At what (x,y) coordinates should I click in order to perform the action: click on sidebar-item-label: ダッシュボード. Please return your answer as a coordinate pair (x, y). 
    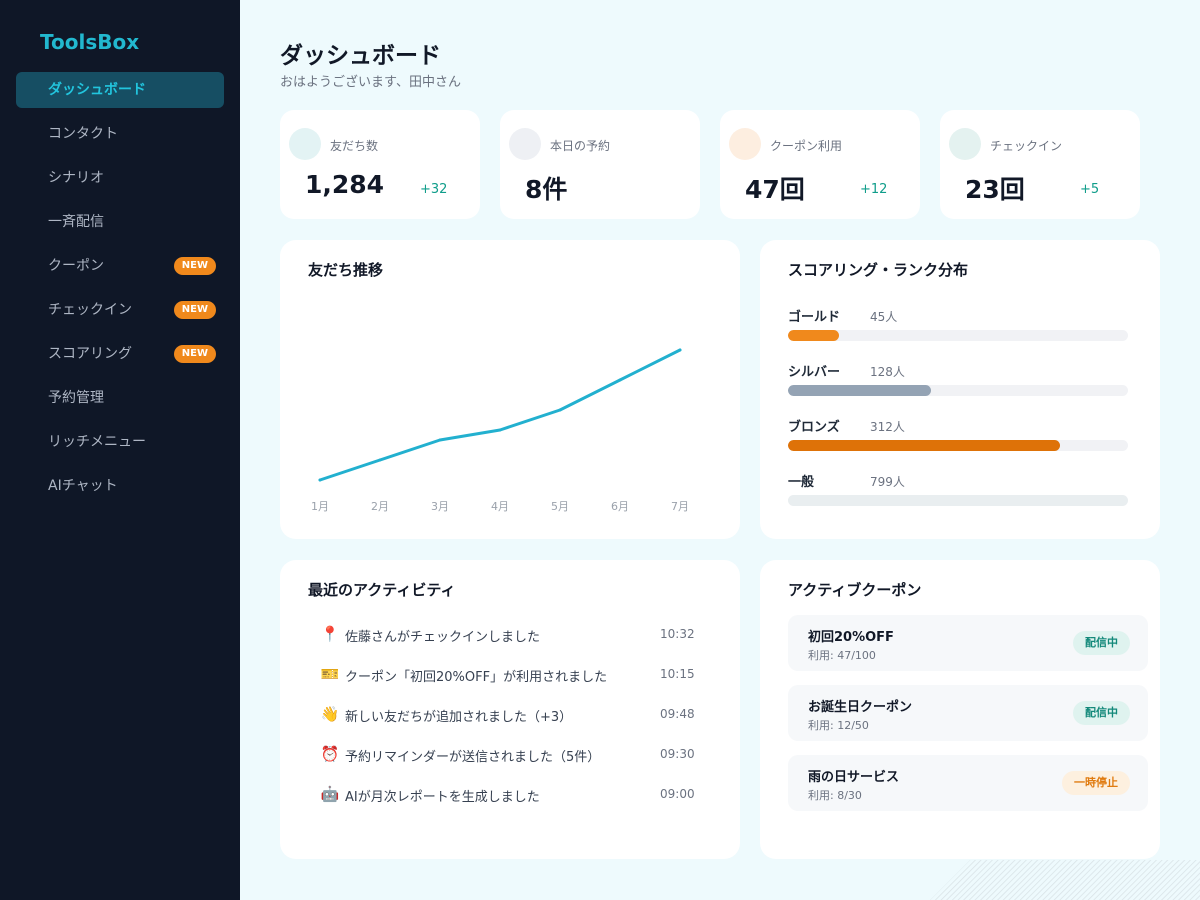
    Looking at the image, I should click on (97, 90).